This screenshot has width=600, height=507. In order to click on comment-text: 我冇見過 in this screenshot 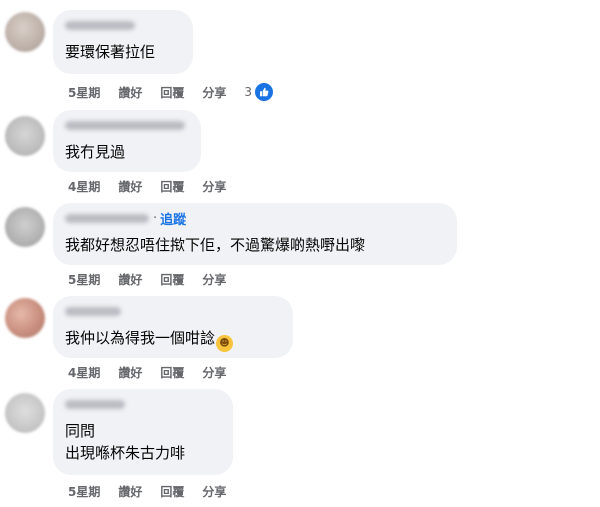, I will do `click(95, 152)`.